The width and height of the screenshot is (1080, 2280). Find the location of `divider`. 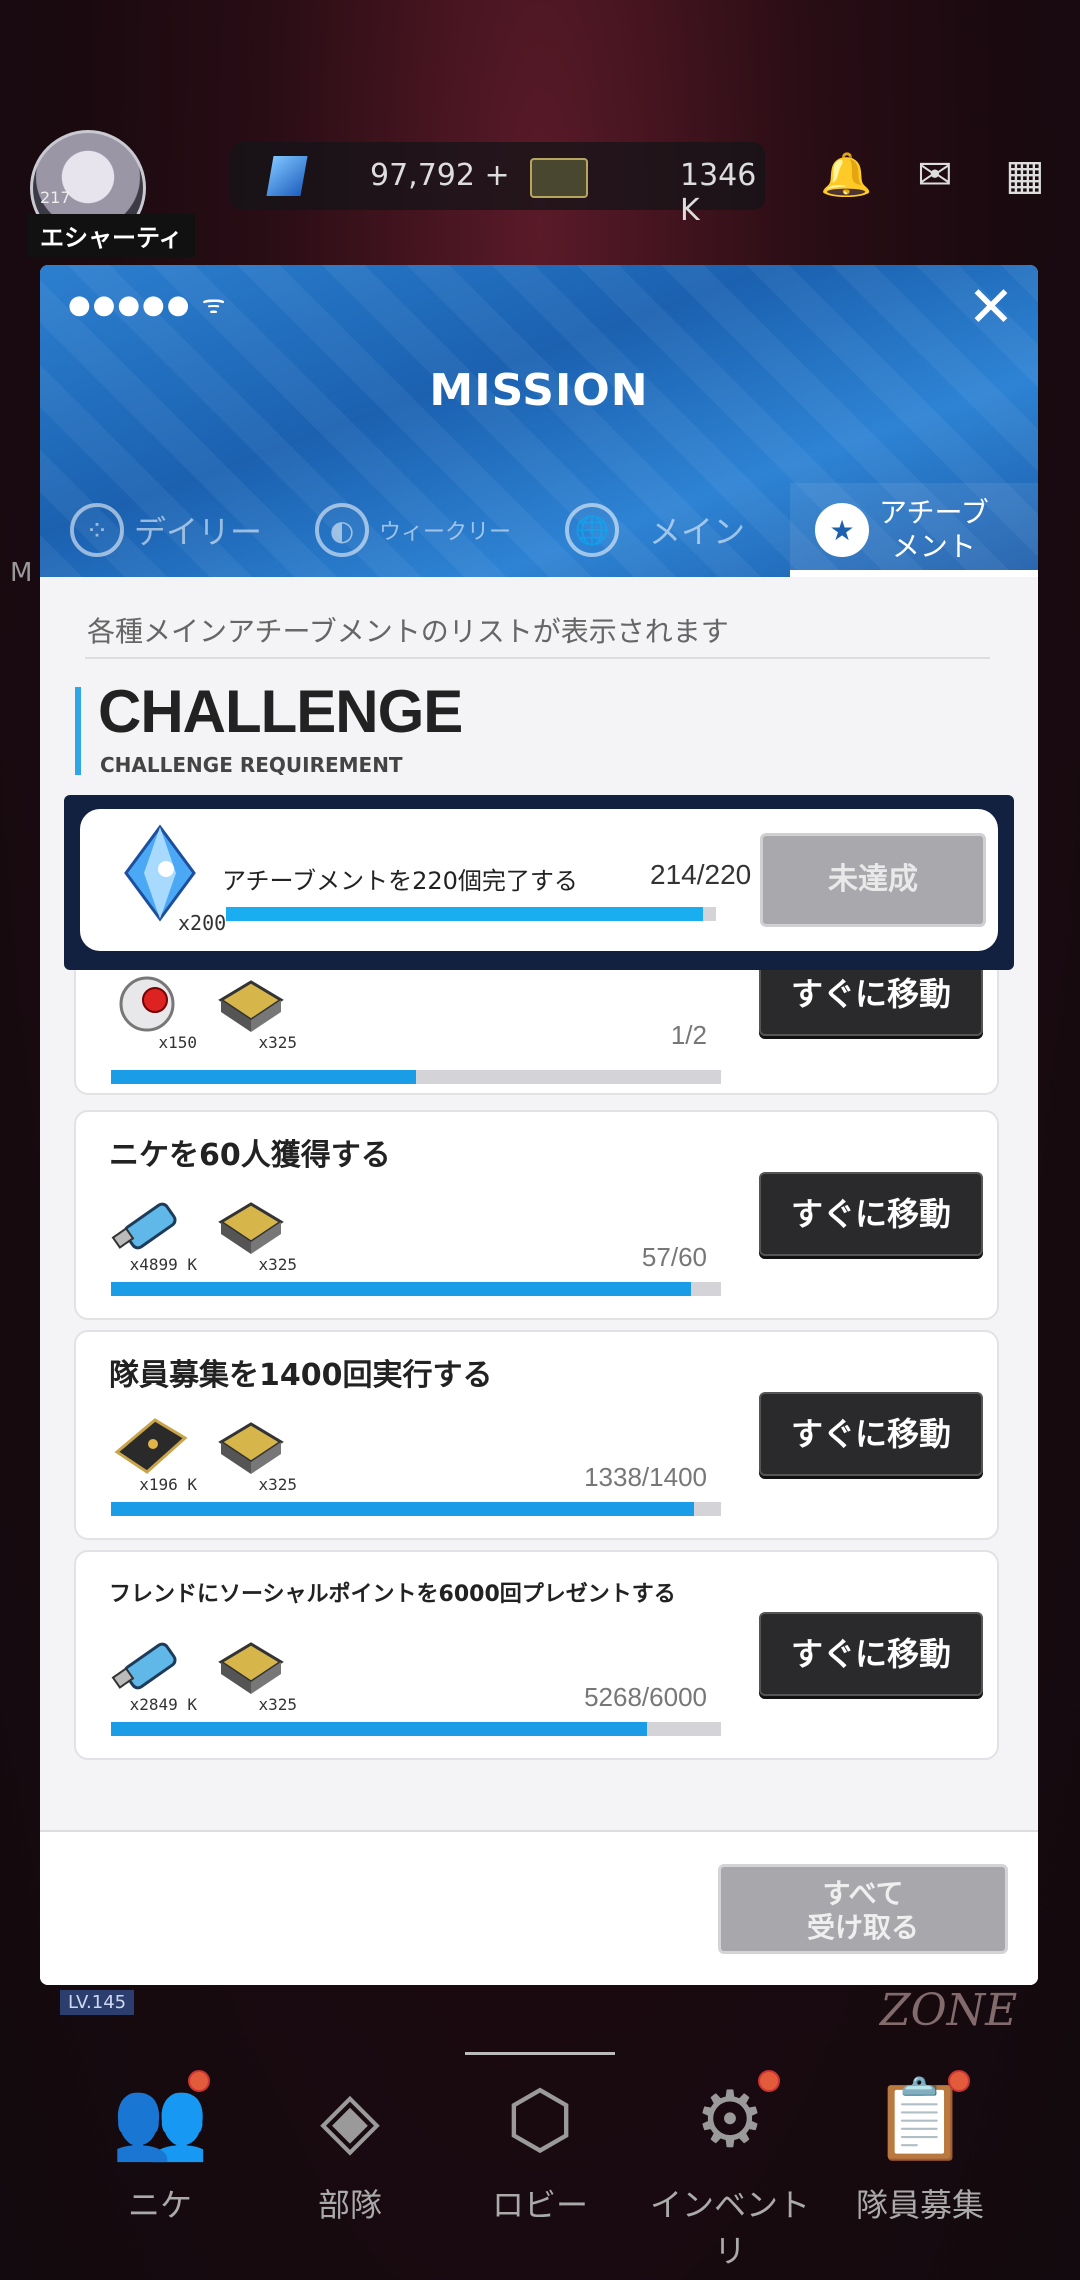

divider is located at coordinates (537, 658).